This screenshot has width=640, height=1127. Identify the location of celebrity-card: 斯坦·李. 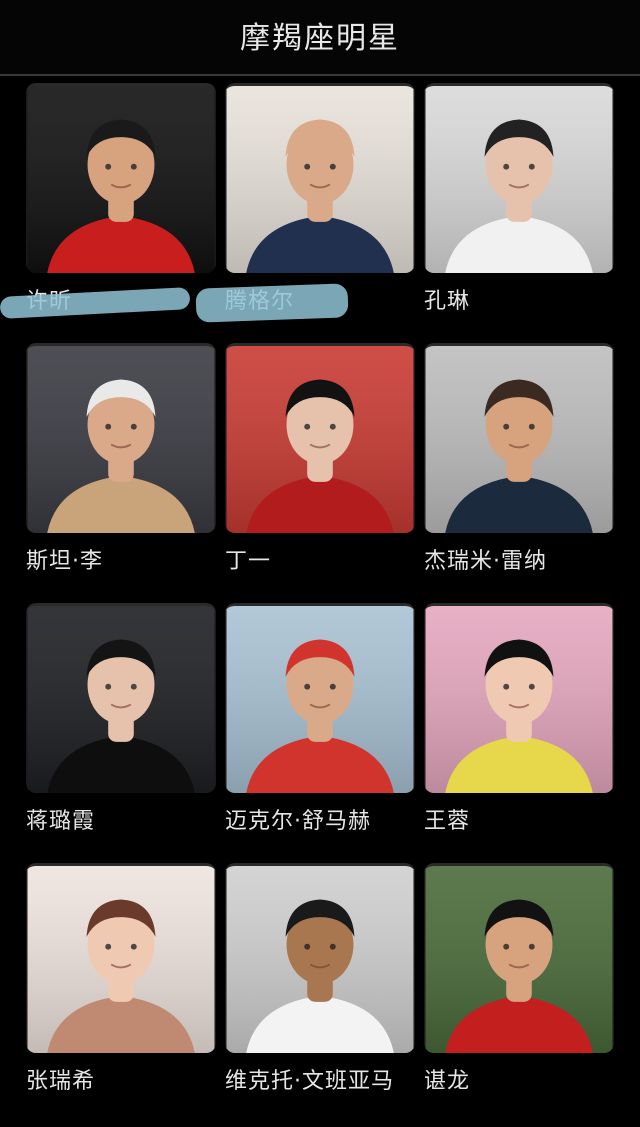
(121, 465).